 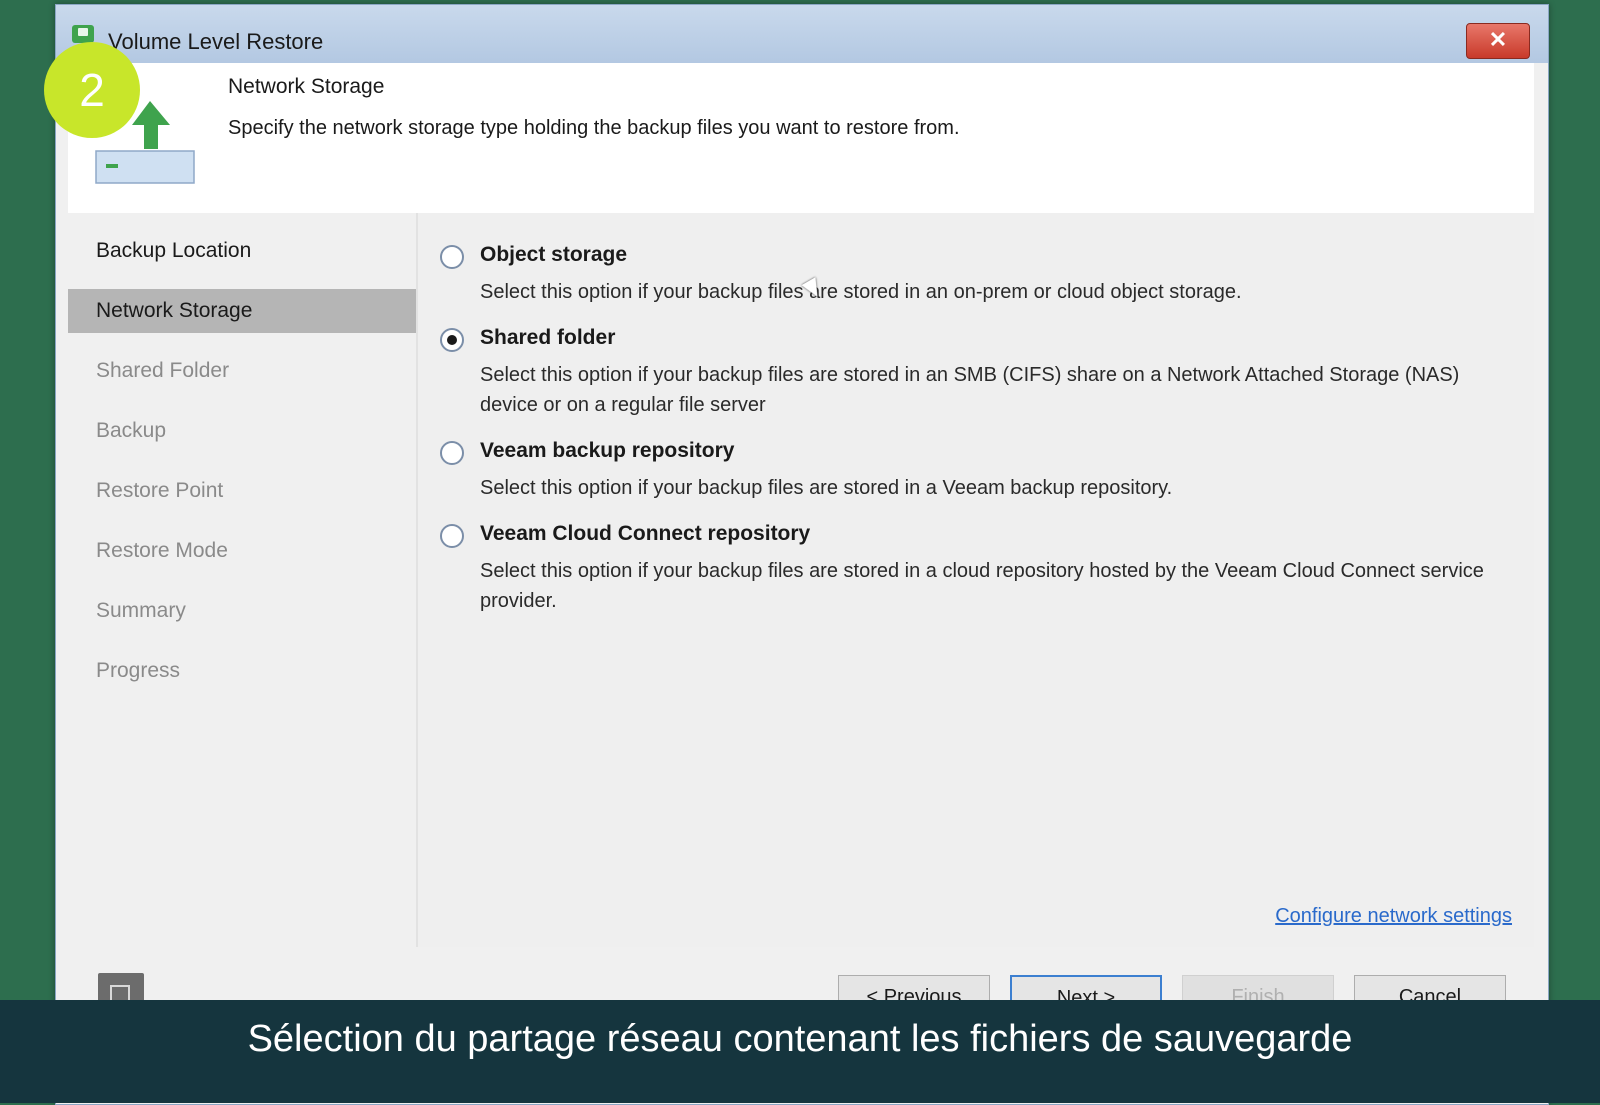 I want to click on title-bar: Volume Level Restore ✕, so click(x=802, y=34).